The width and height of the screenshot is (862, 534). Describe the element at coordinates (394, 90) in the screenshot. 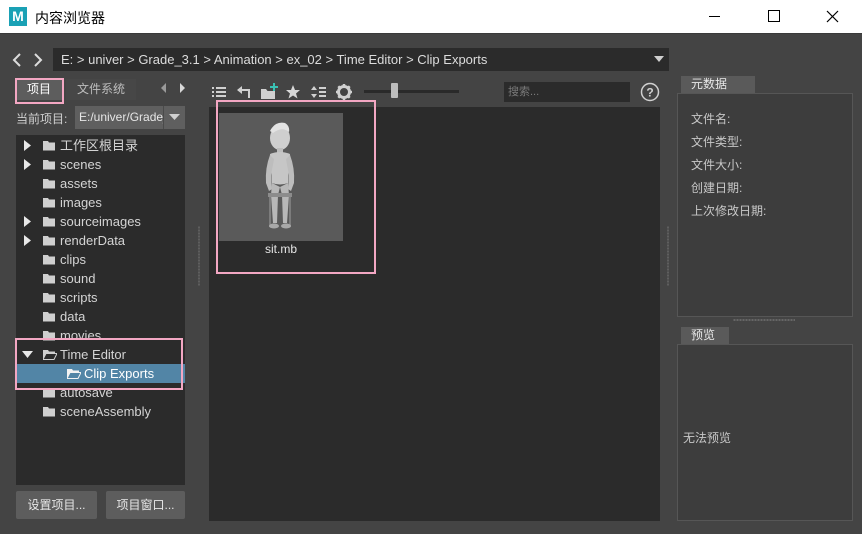

I see `thumbnail-size-slider-handle` at that location.